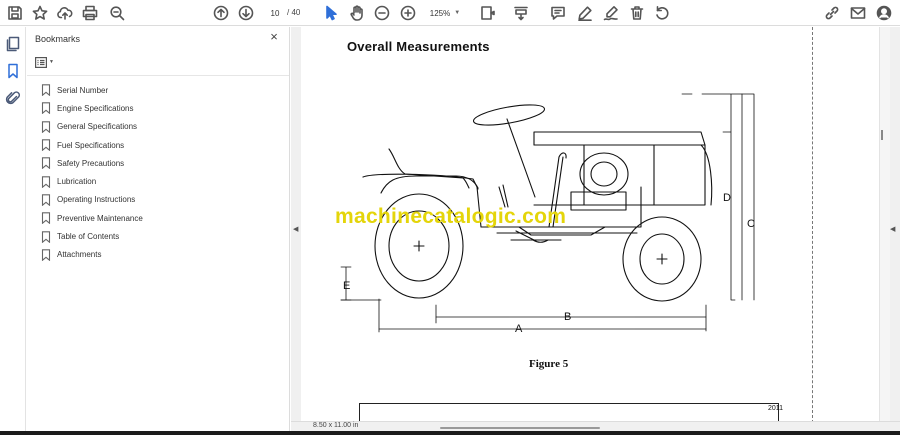  I want to click on save-icon, so click(15, 13).